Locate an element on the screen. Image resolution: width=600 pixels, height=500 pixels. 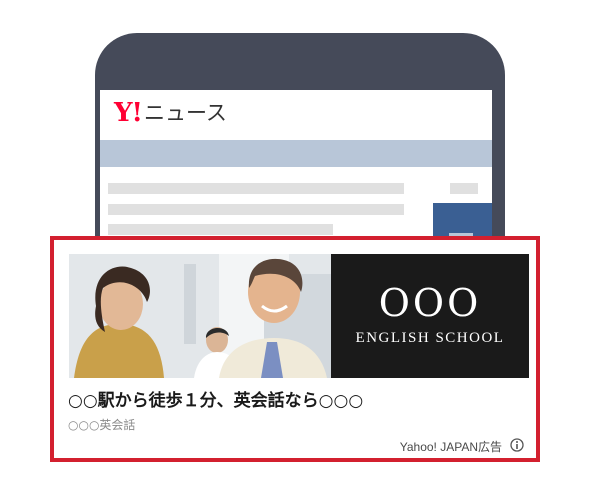
photo-two-people-icon is located at coordinates (200, 316).